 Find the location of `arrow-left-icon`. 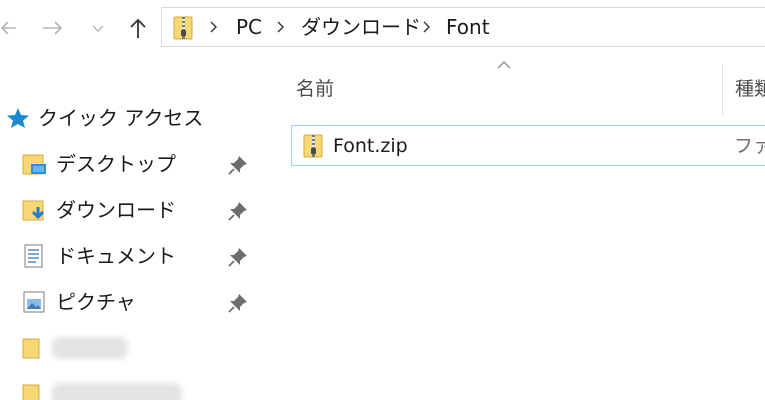

arrow-left-icon is located at coordinates (8, 28).